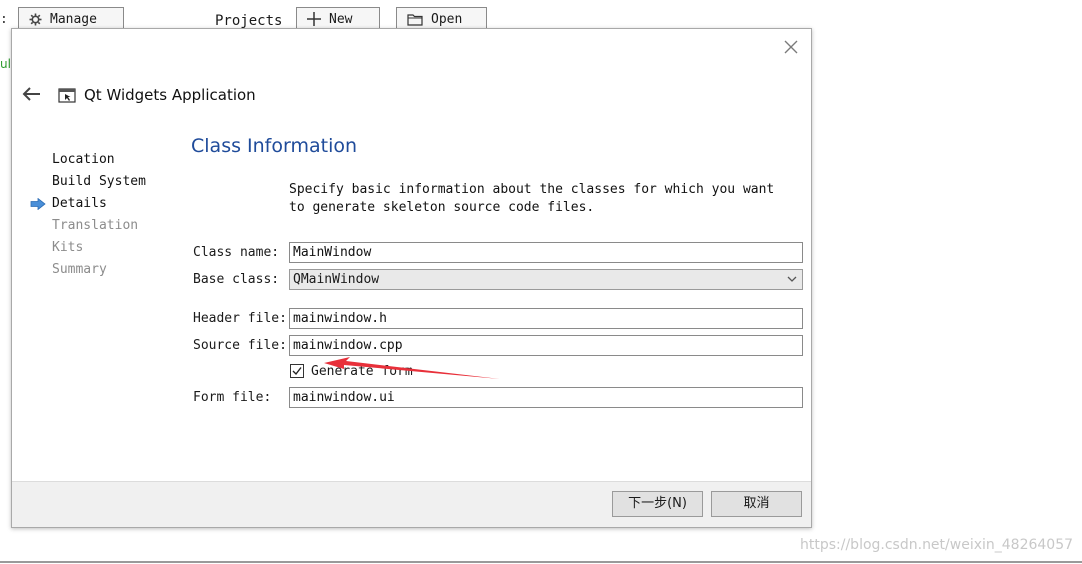 Image resolution: width=1082 pixels, height=564 pixels. What do you see at coordinates (240, 318) in the screenshot?
I see `header-file-label: Header file:` at bounding box center [240, 318].